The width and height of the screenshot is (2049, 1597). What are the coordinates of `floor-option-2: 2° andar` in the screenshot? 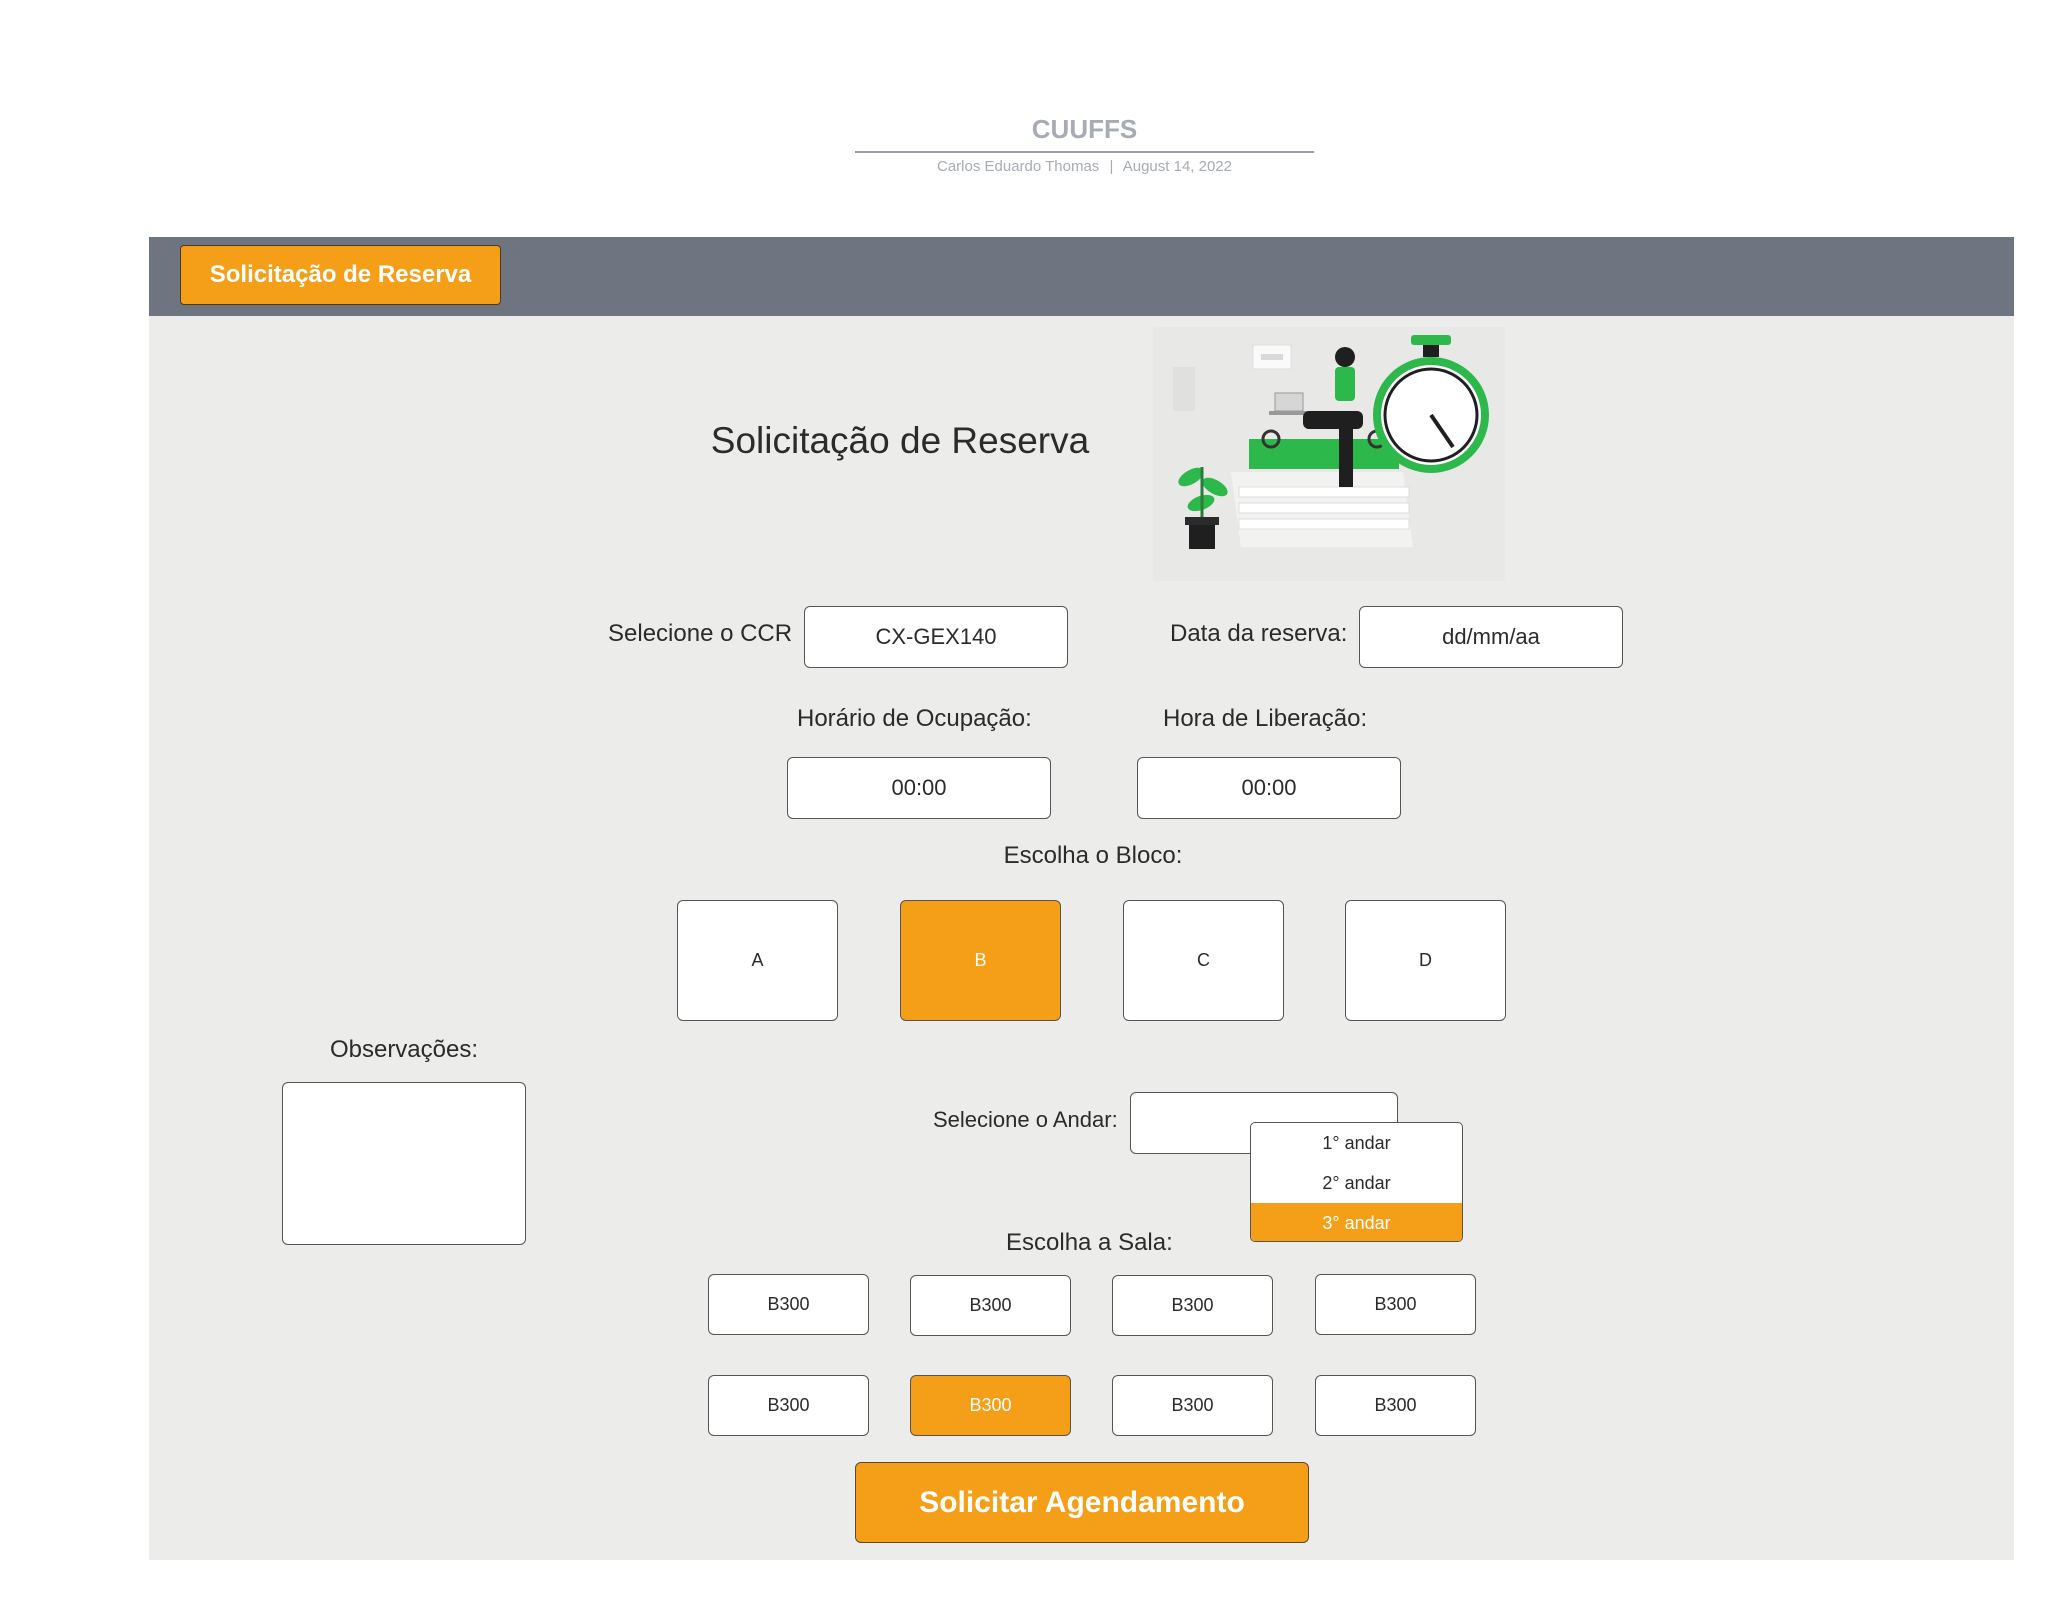 It's located at (1356, 1183).